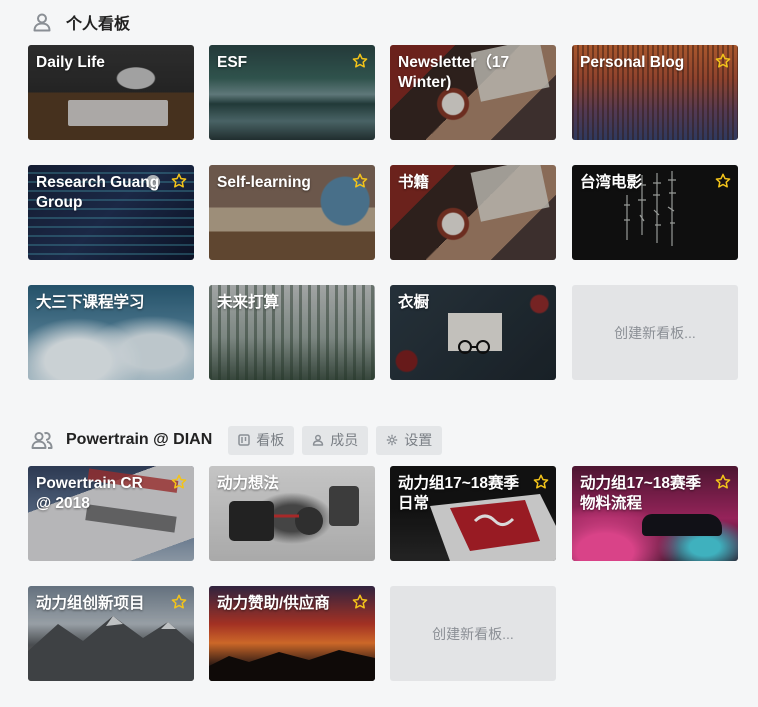 The image size is (758, 707). Describe the element at coordinates (292, 212) in the screenshot. I see `board-self-learning: Self-learning` at that location.